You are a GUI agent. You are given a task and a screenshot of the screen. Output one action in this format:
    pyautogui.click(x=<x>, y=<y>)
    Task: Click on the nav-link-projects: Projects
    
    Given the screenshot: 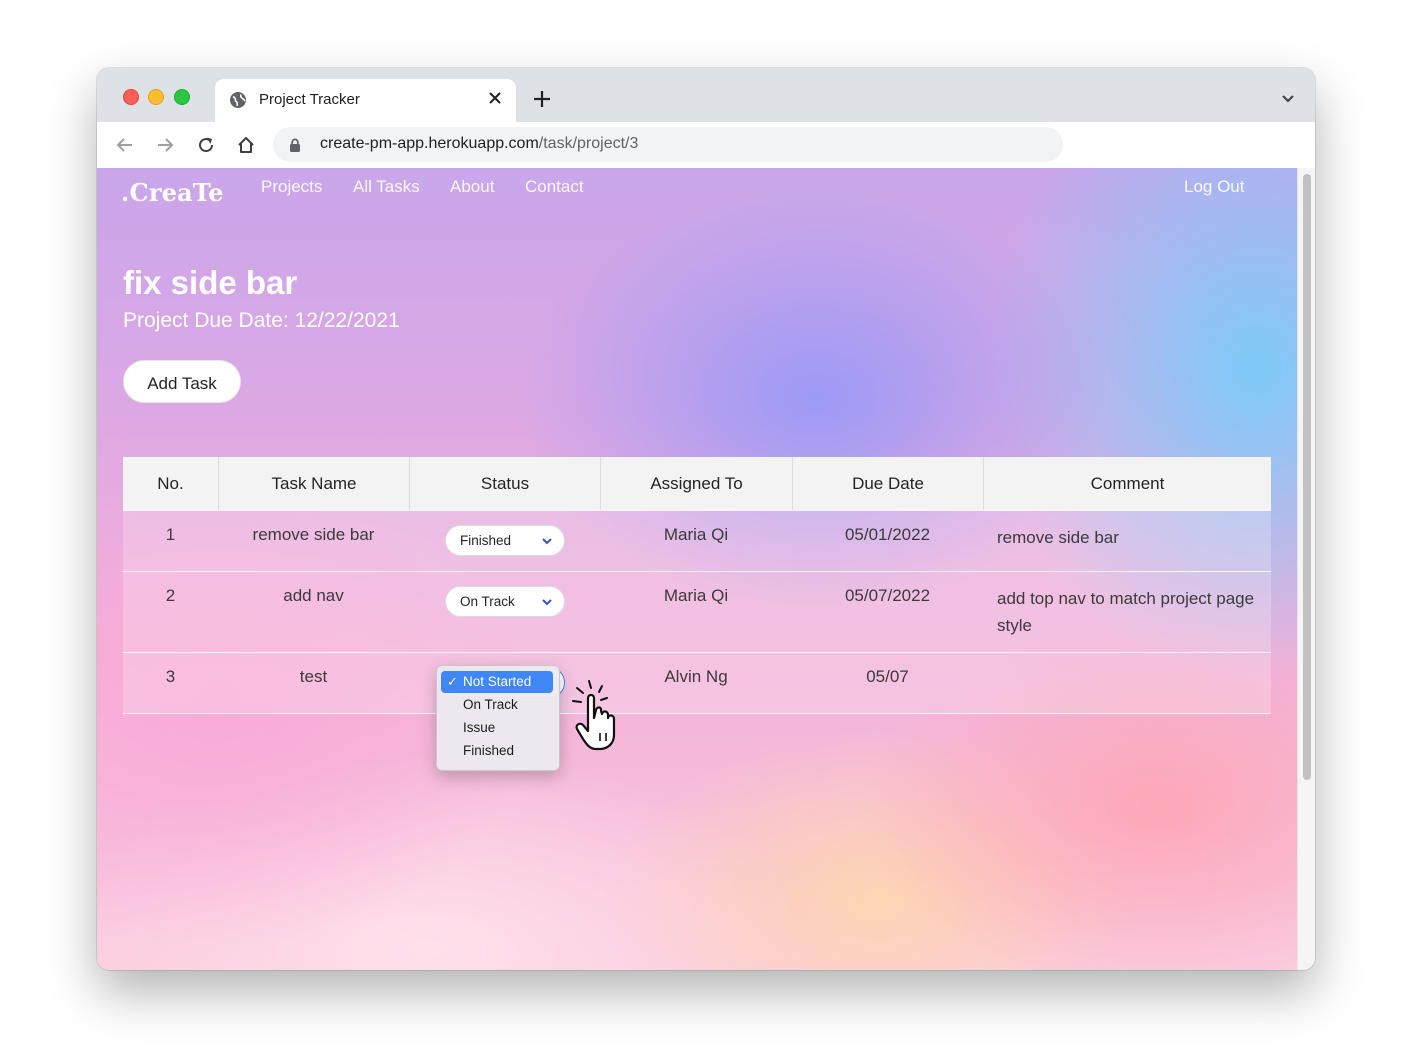 What is the action you would take?
    pyautogui.click(x=291, y=187)
    